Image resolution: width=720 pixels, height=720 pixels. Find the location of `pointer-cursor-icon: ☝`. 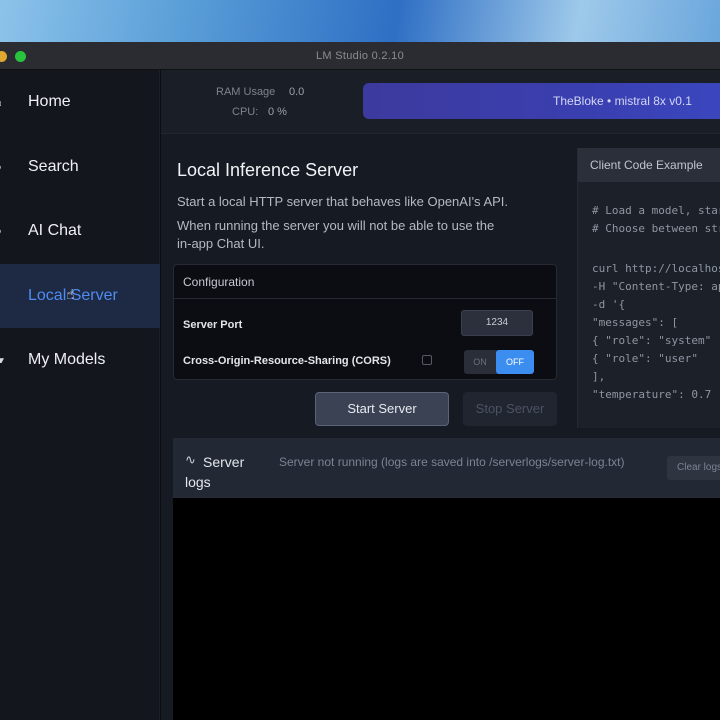

pointer-cursor-icon: ☝ is located at coordinates (70, 294).